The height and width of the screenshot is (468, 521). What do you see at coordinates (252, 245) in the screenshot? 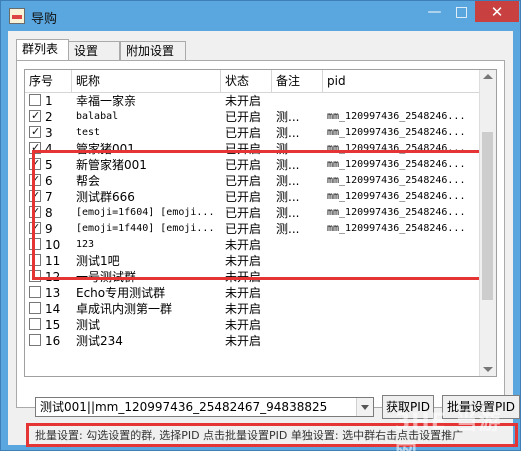
I see `table-row: 10 123 未开启` at bounding box center [252, 245].